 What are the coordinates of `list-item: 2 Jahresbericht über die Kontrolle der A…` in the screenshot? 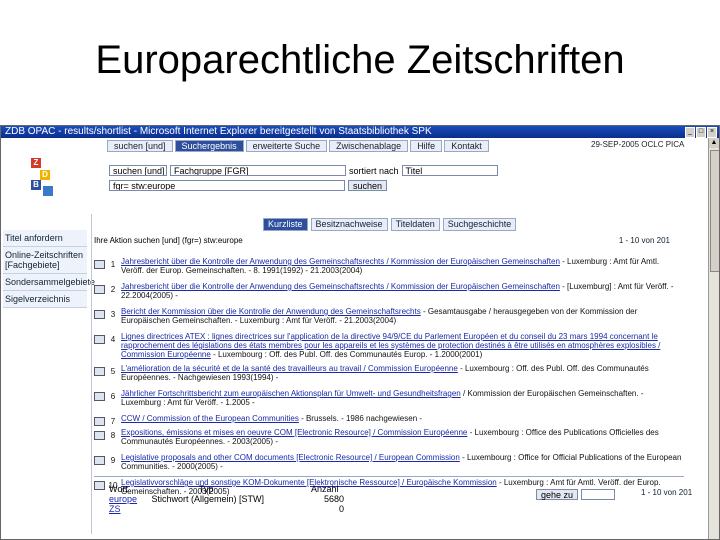 It's located at (389, 294).